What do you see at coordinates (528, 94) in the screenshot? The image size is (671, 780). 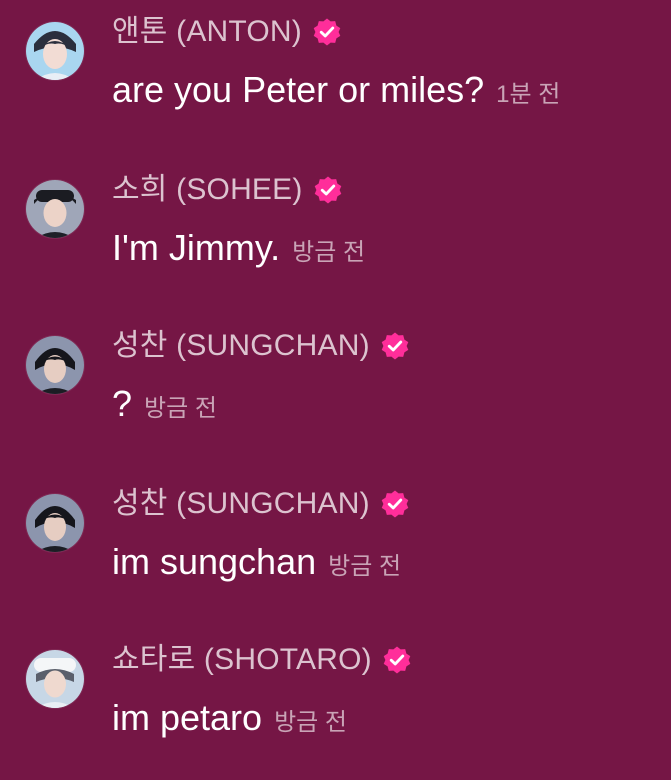 I see `message-timestamp: 1분 전` at bounding box center [528, 94].